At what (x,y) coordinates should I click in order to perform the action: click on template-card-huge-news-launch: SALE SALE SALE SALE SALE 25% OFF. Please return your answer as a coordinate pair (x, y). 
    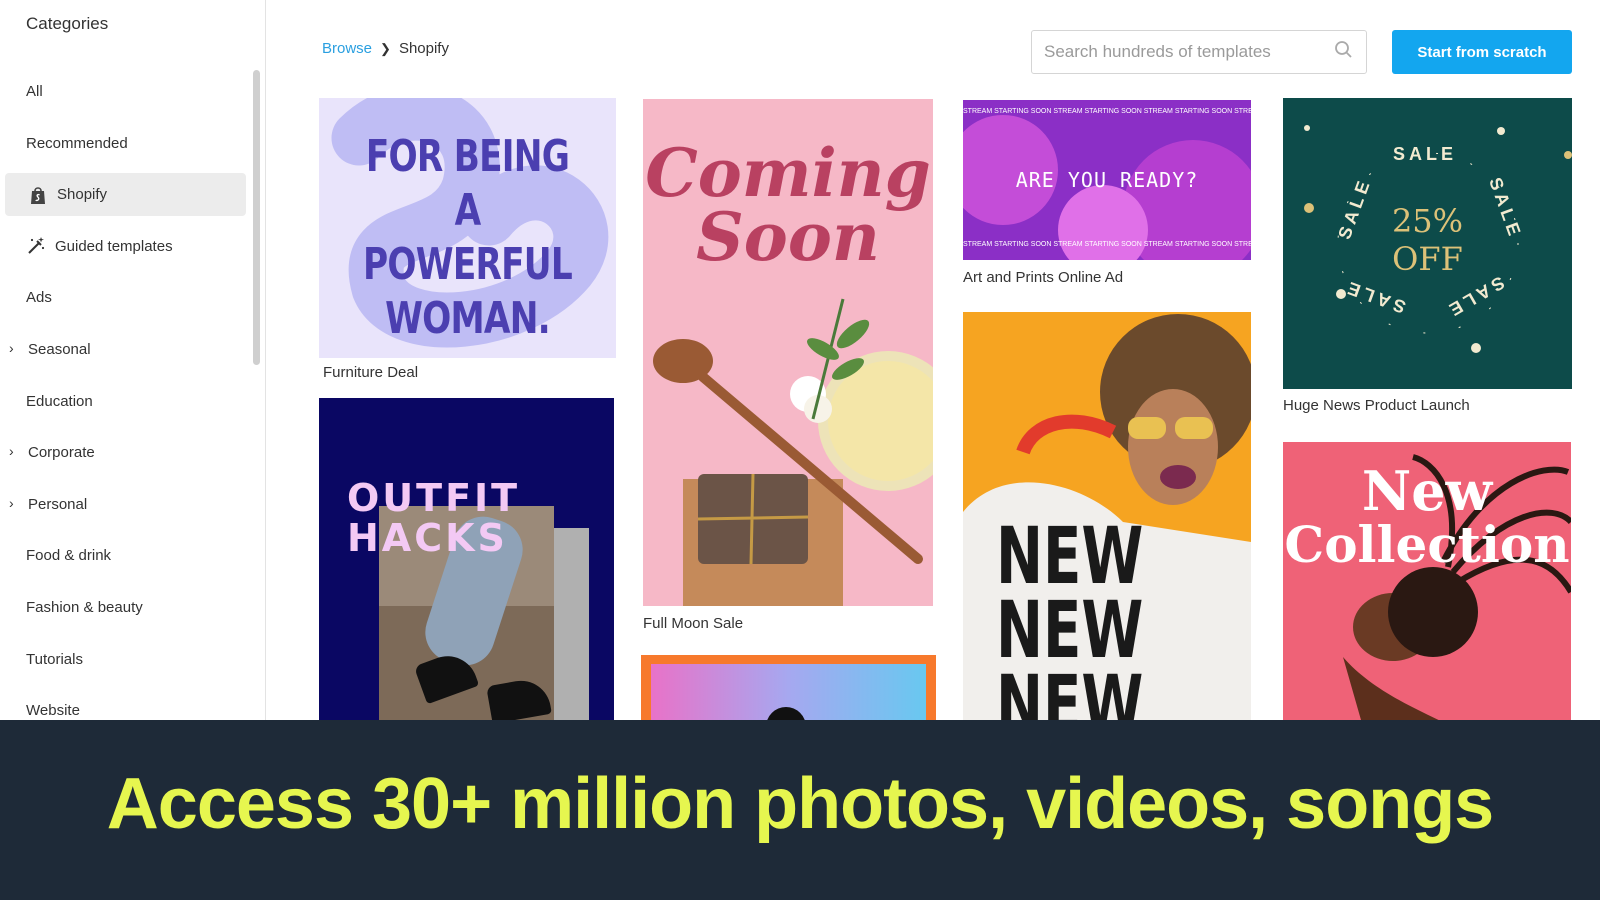
    Looking at the image, I should click on (1427, 243).